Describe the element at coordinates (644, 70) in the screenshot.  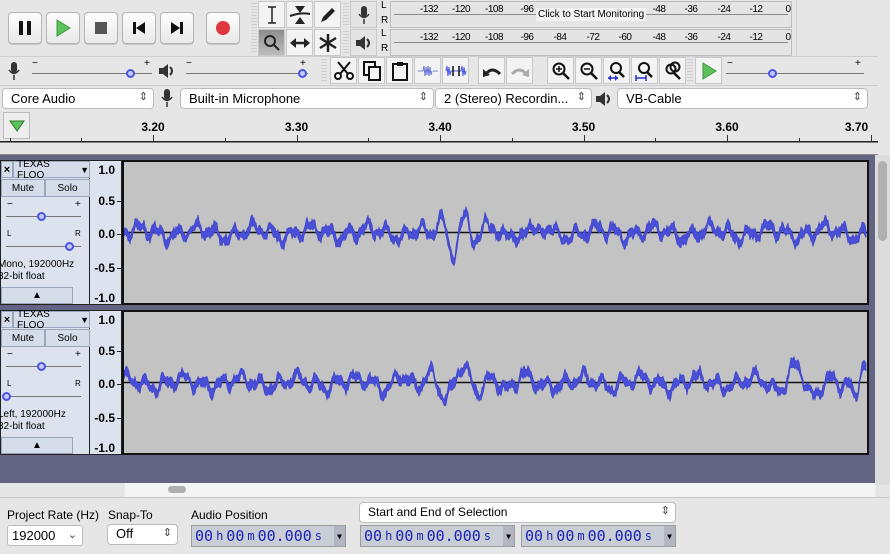
I see `fit-project-button` at that location.